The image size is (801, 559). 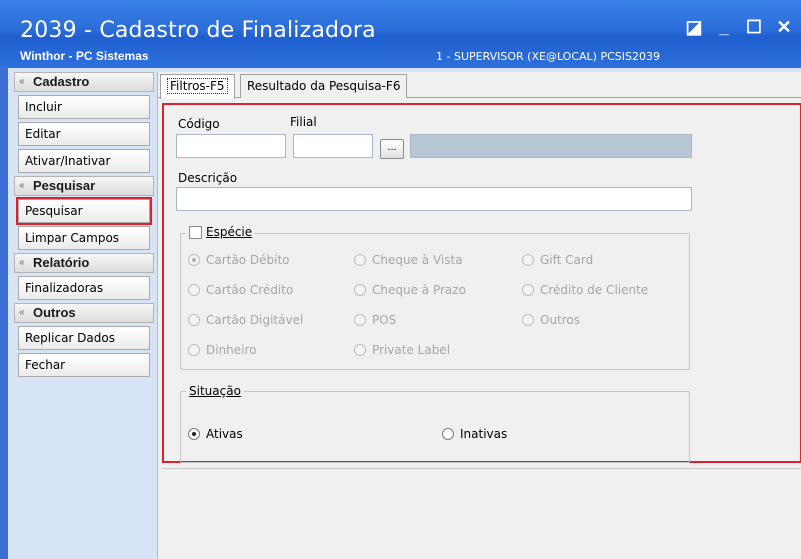 I want to click on company-name: Winthor - PC Sistemas, so click(x=84, y=56).